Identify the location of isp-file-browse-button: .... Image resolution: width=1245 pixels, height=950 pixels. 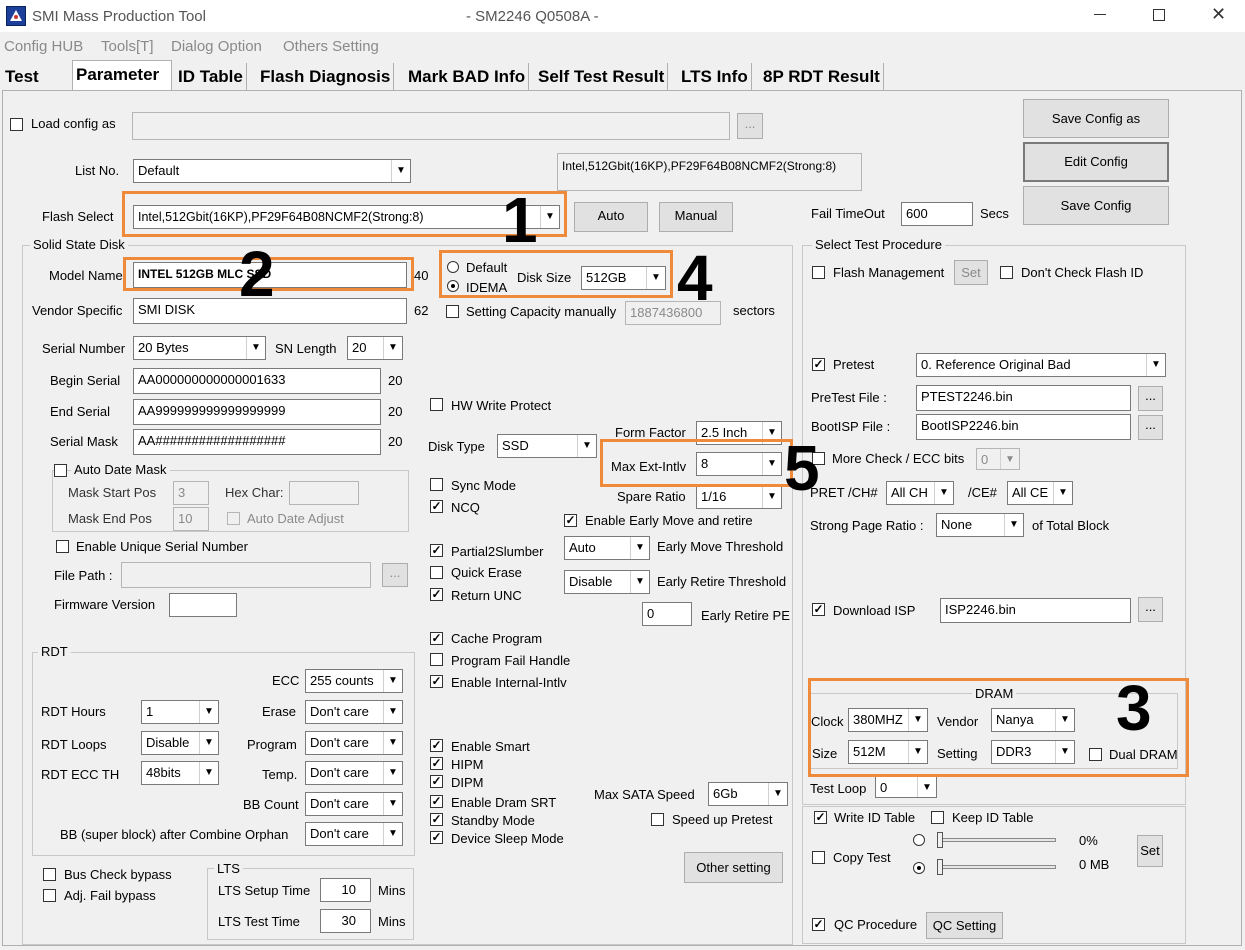
(1150, 609).